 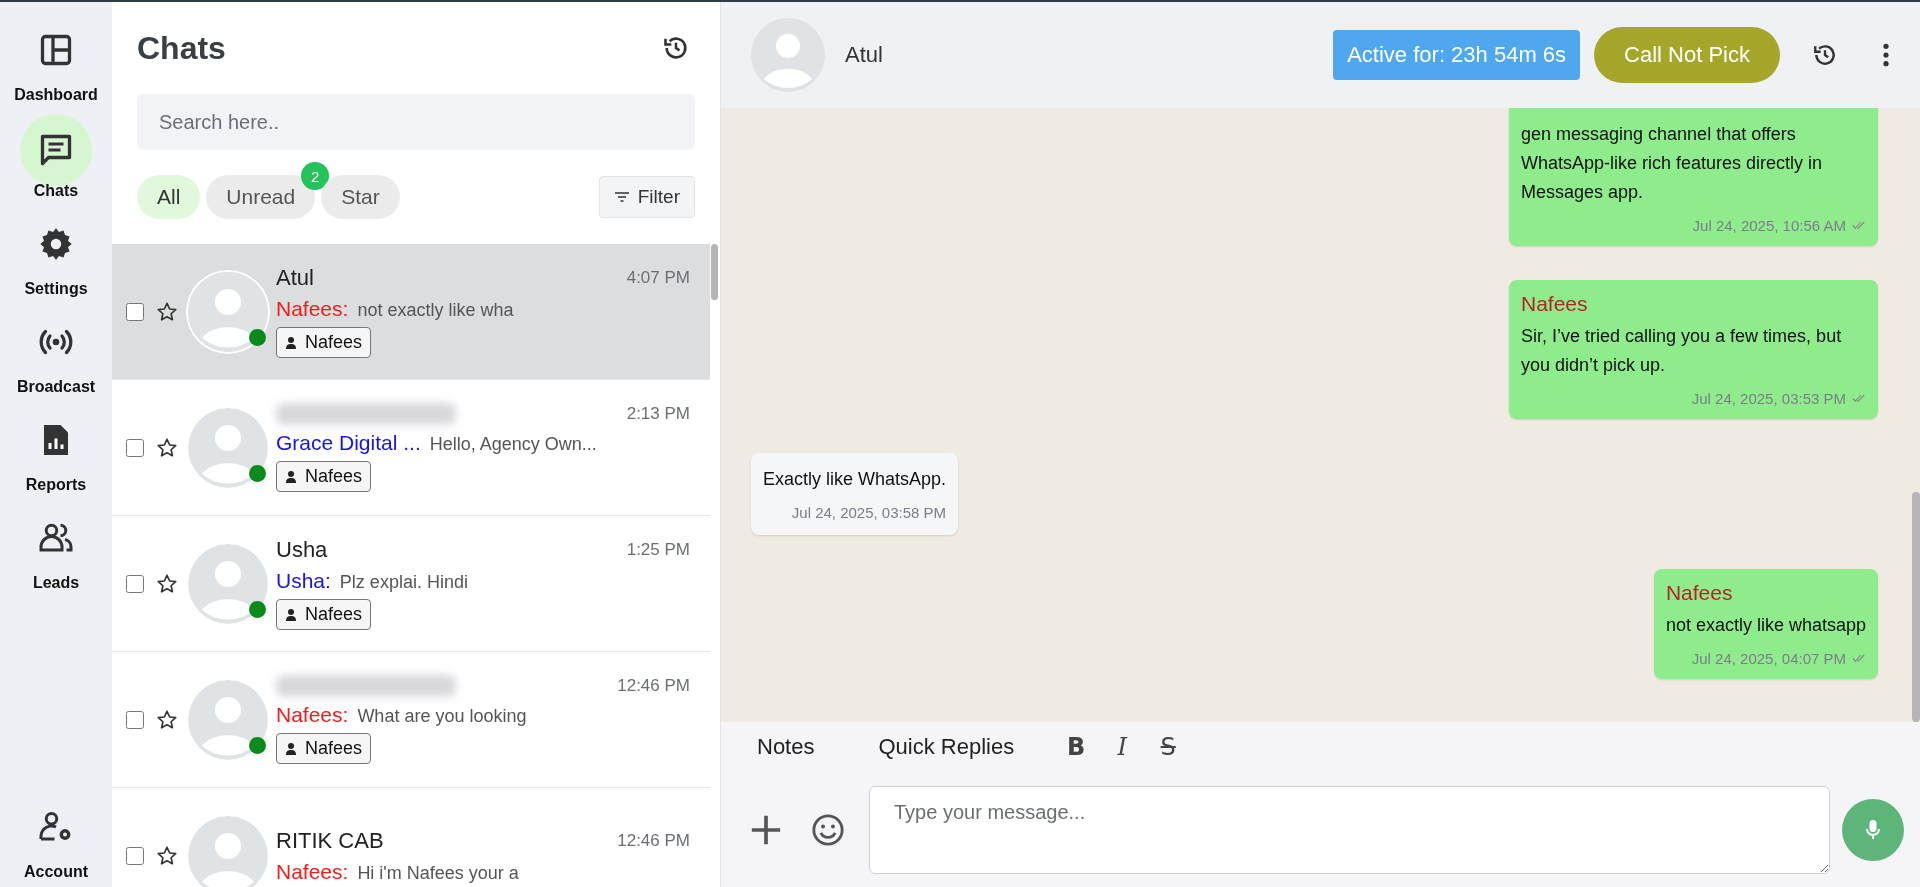 What do you see at coordinates (303, 581) in the screenshot?
I see `sender-name: Usha:` at bounding box center [303, 581].